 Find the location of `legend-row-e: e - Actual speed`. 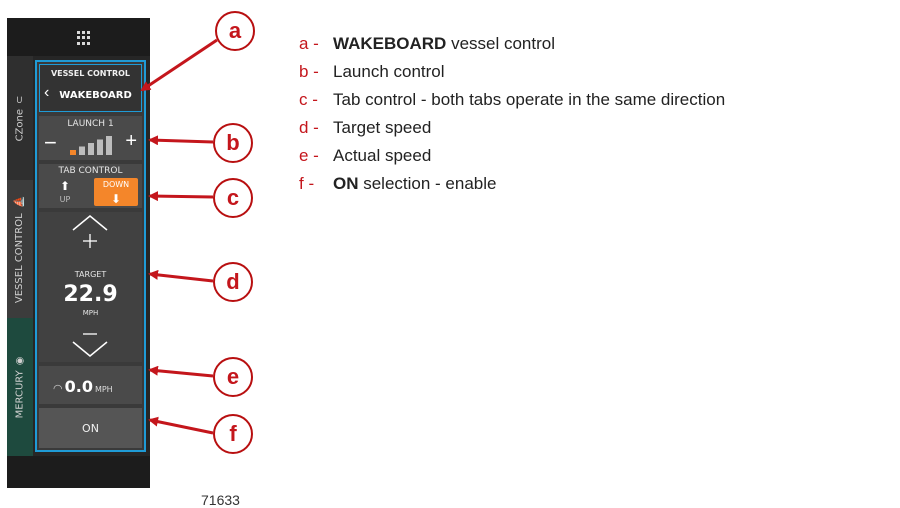

legend-row-e: e - Actual speed is located at coordinates (365, 155).